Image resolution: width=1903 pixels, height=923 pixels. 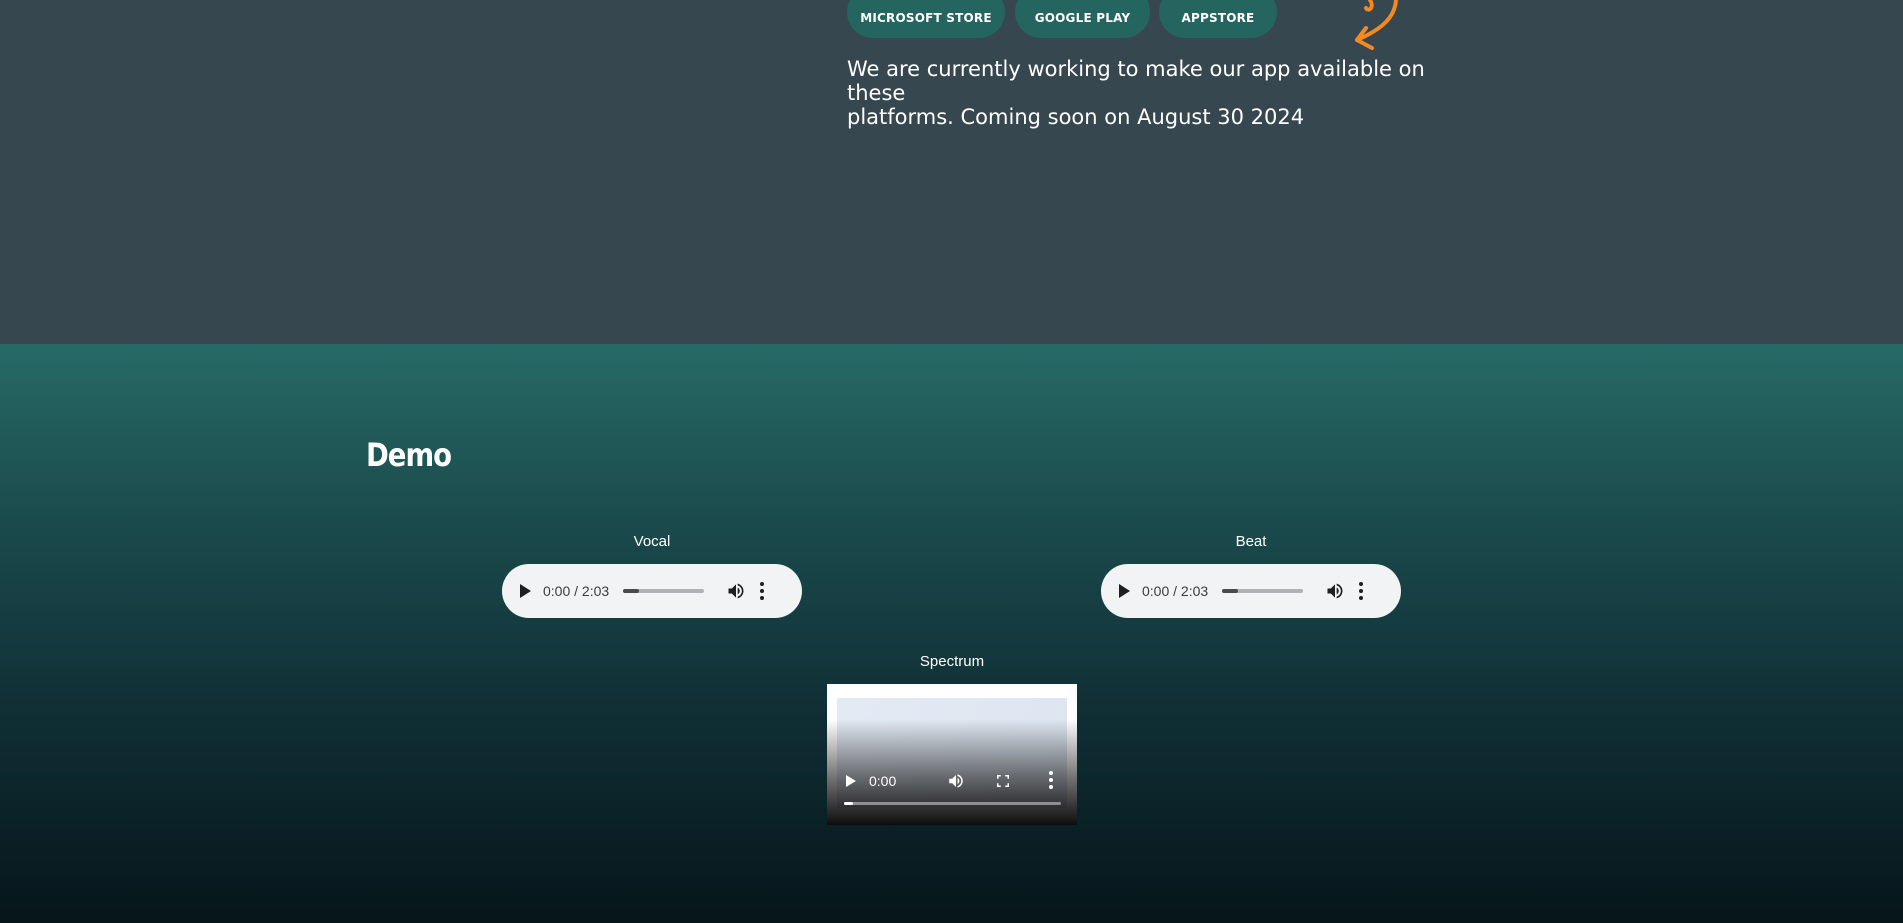 What do you see at coordinates (883, 781) in the screenshot?
I see `spectrum-time: 0:00` at bounding box center [883, 781].